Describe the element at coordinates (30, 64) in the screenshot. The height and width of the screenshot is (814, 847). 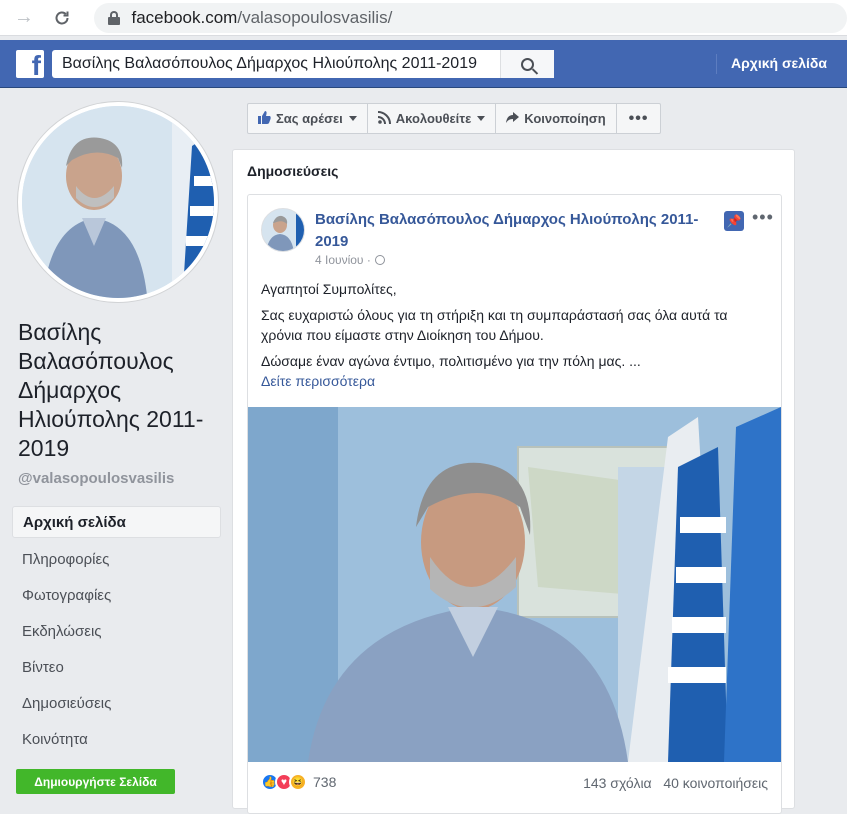
I see `facebook-logo-icon: f` at that location.